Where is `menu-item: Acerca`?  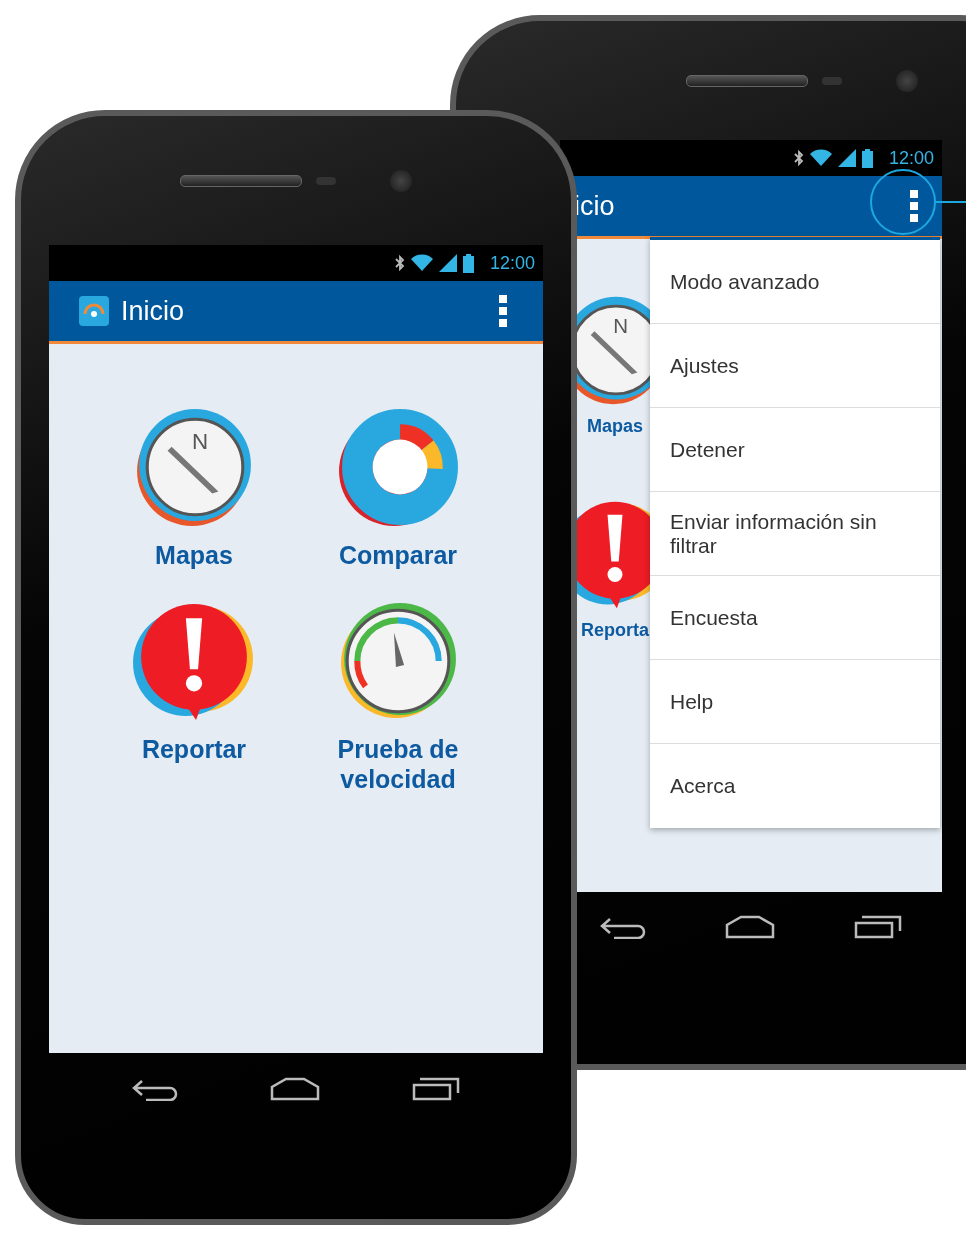 menu-item: Acerca is located at coordinates (795, 786).